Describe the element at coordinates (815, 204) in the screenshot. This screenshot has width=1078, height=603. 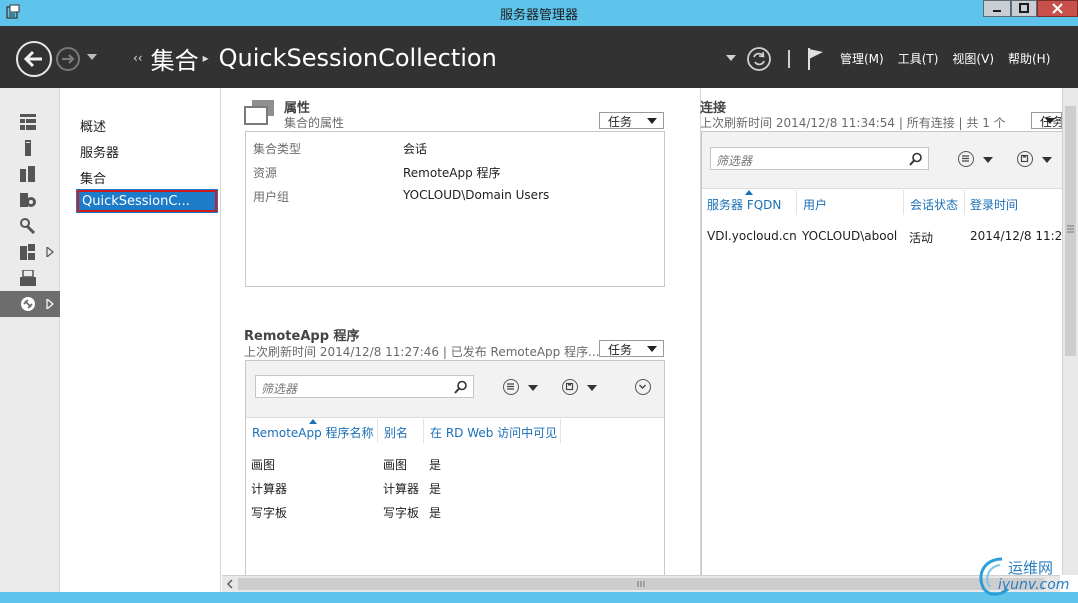
I see `column-header-user: 用户` at that location.